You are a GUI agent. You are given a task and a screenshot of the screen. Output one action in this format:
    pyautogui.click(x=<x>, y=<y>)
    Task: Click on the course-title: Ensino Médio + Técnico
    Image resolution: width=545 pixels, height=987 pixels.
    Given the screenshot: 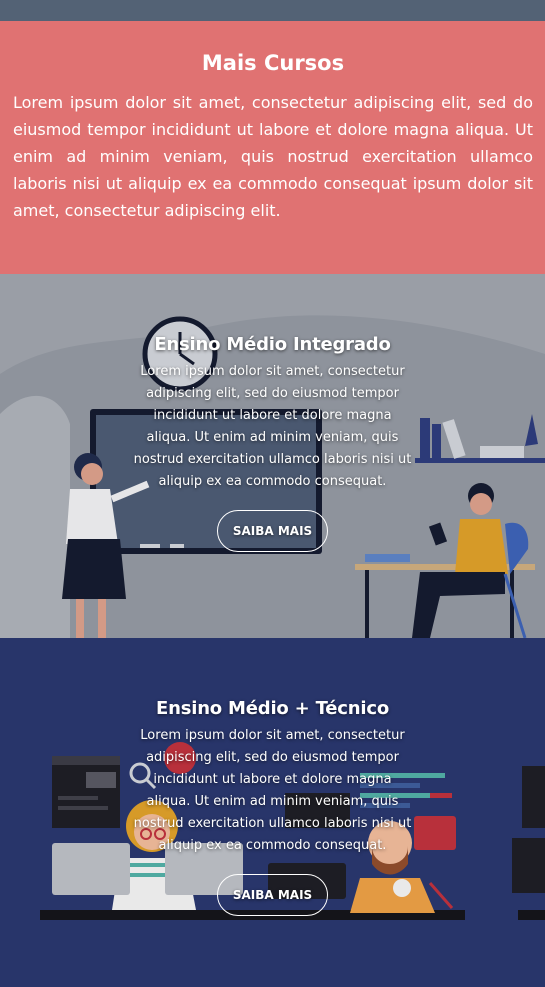 What is the action you would take?
    pyautogui.click(x=272, y=708)
    